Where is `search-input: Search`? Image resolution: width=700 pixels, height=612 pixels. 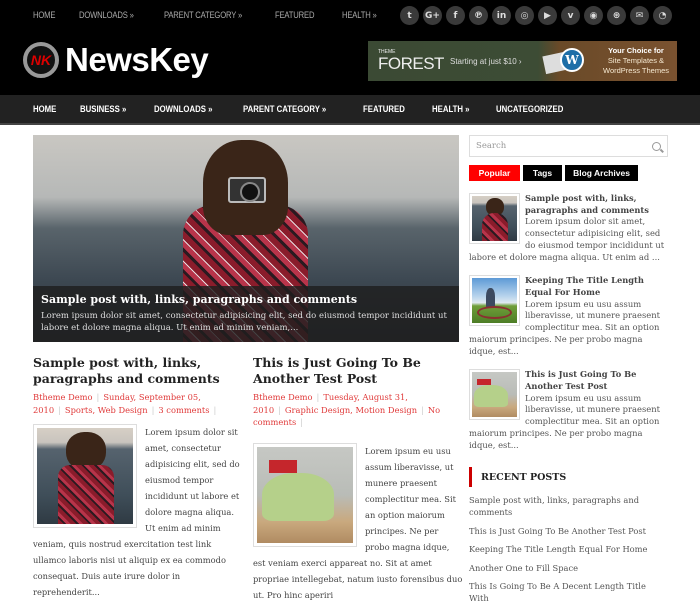
search-input: Search is located at coordinates (568, 146).